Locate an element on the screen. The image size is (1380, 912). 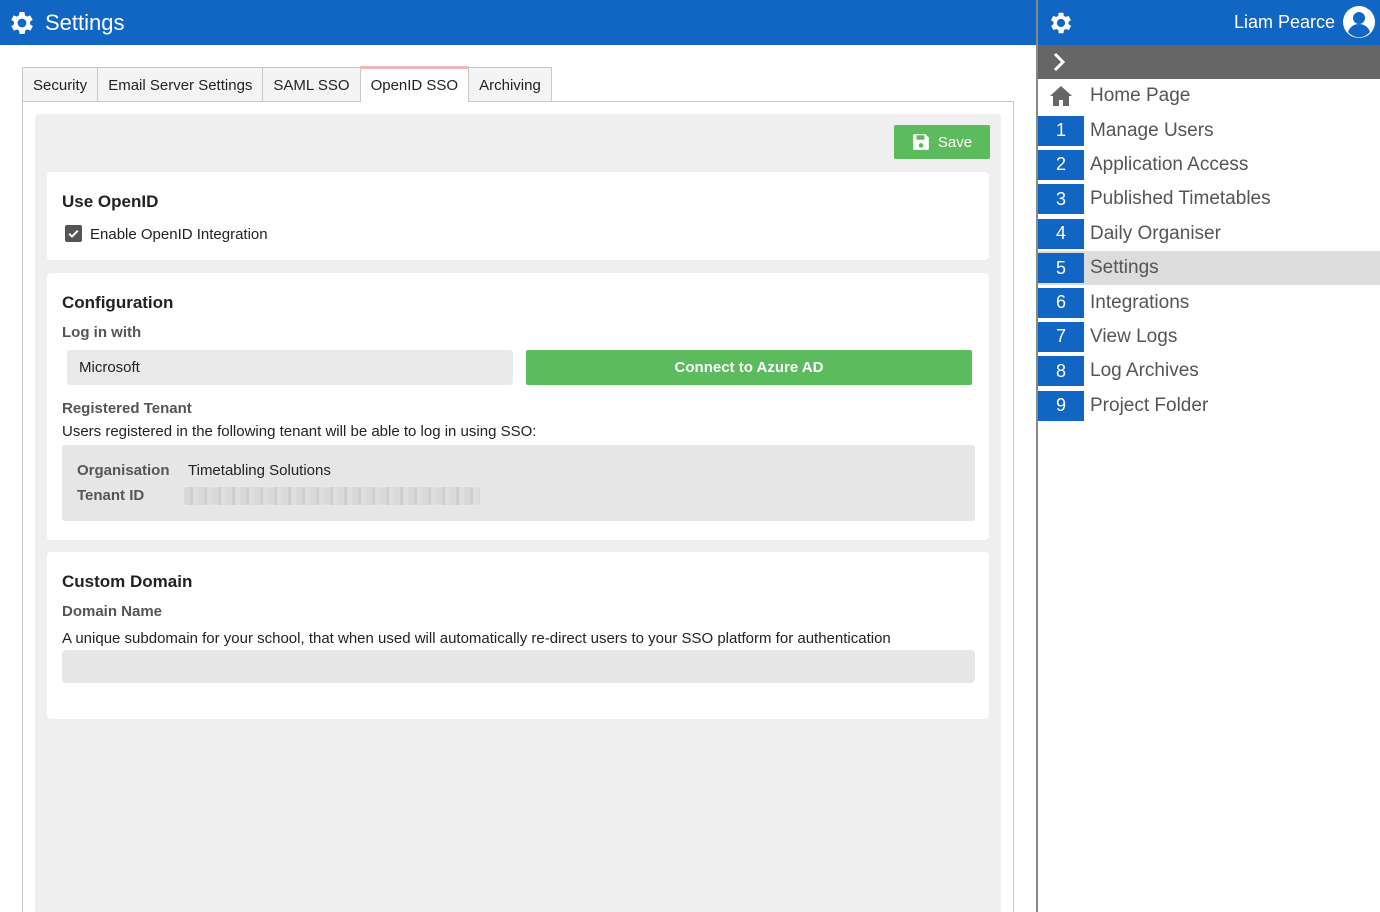
nav-label: Manage Users is located at coordinates (1152, 130).